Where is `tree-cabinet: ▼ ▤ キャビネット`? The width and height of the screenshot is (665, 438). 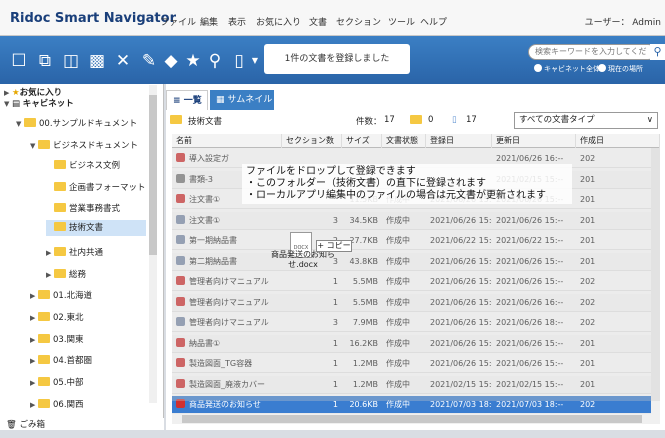 tree-cabinet: ▼ ▤ キャビネット is located at coordinates (39, 103).